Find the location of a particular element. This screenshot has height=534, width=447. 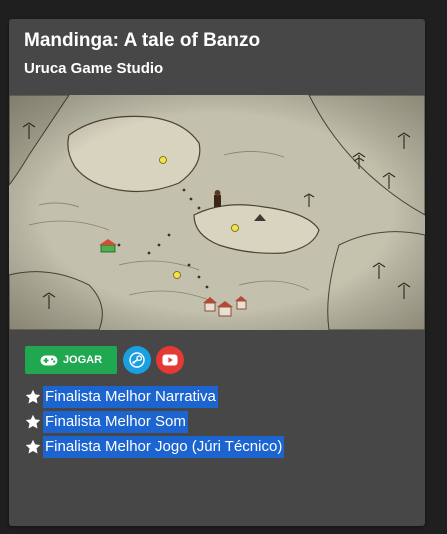

award-item: Finalista Melhor Narrativa is located at coordinates (154, 396).